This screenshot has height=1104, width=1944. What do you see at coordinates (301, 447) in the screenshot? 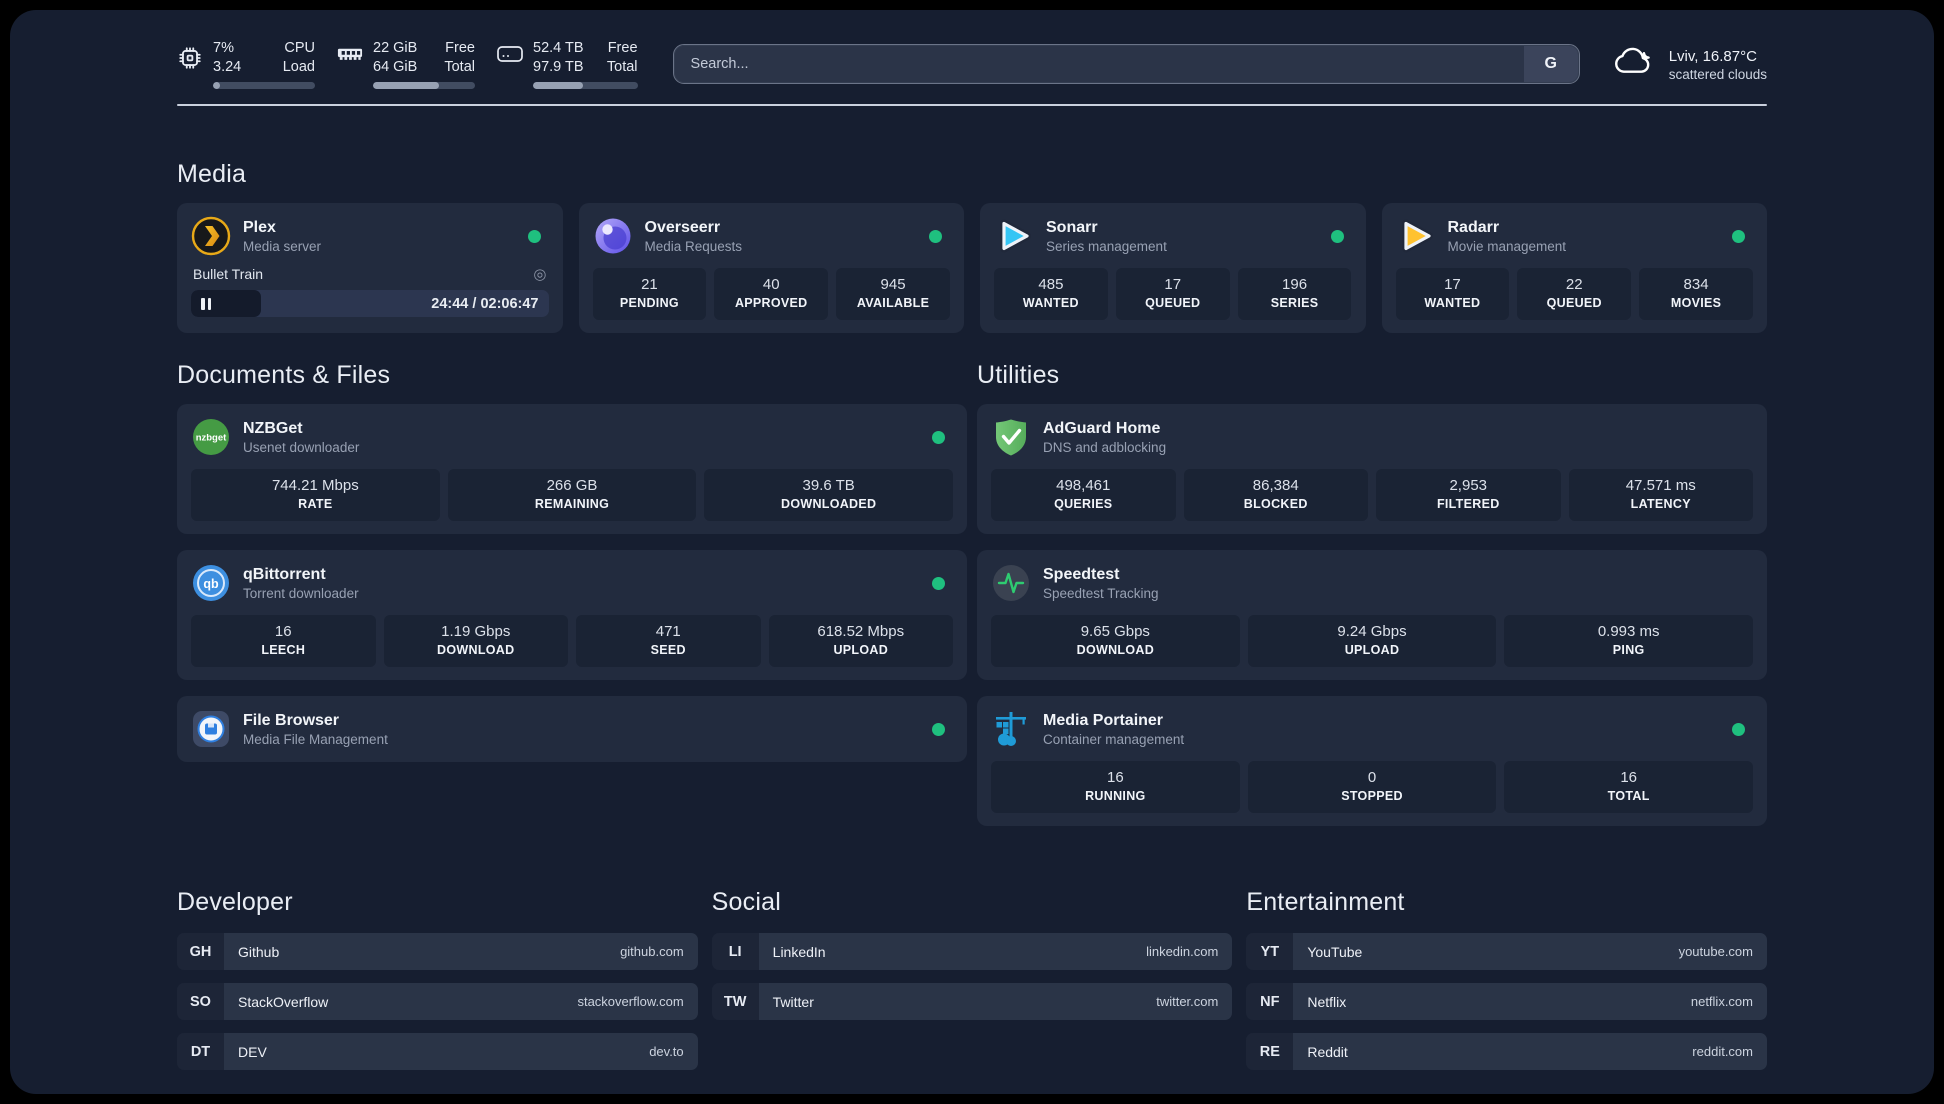
I see `service-subtitle: Usenet downloader` at bounding box center [301, 447].